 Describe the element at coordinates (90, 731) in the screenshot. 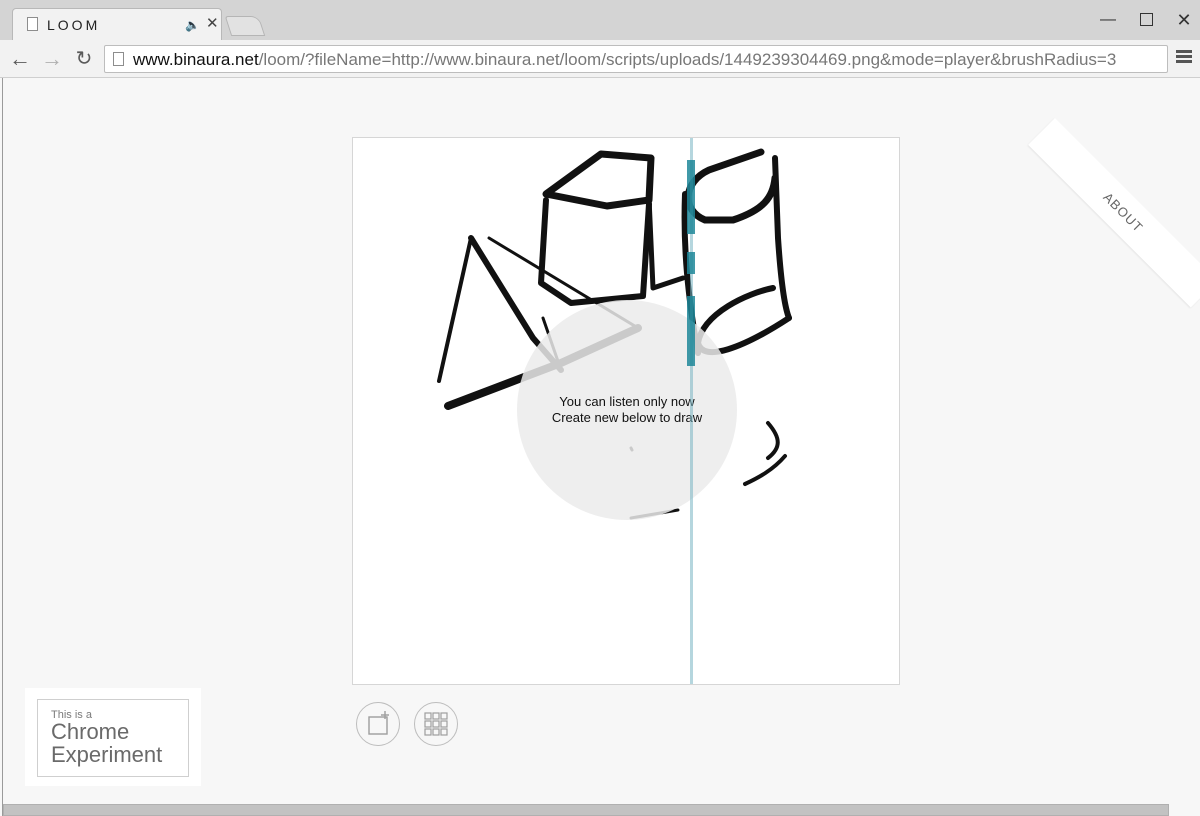

I see `chrome-experiment-line-1: Chrome` at that location.